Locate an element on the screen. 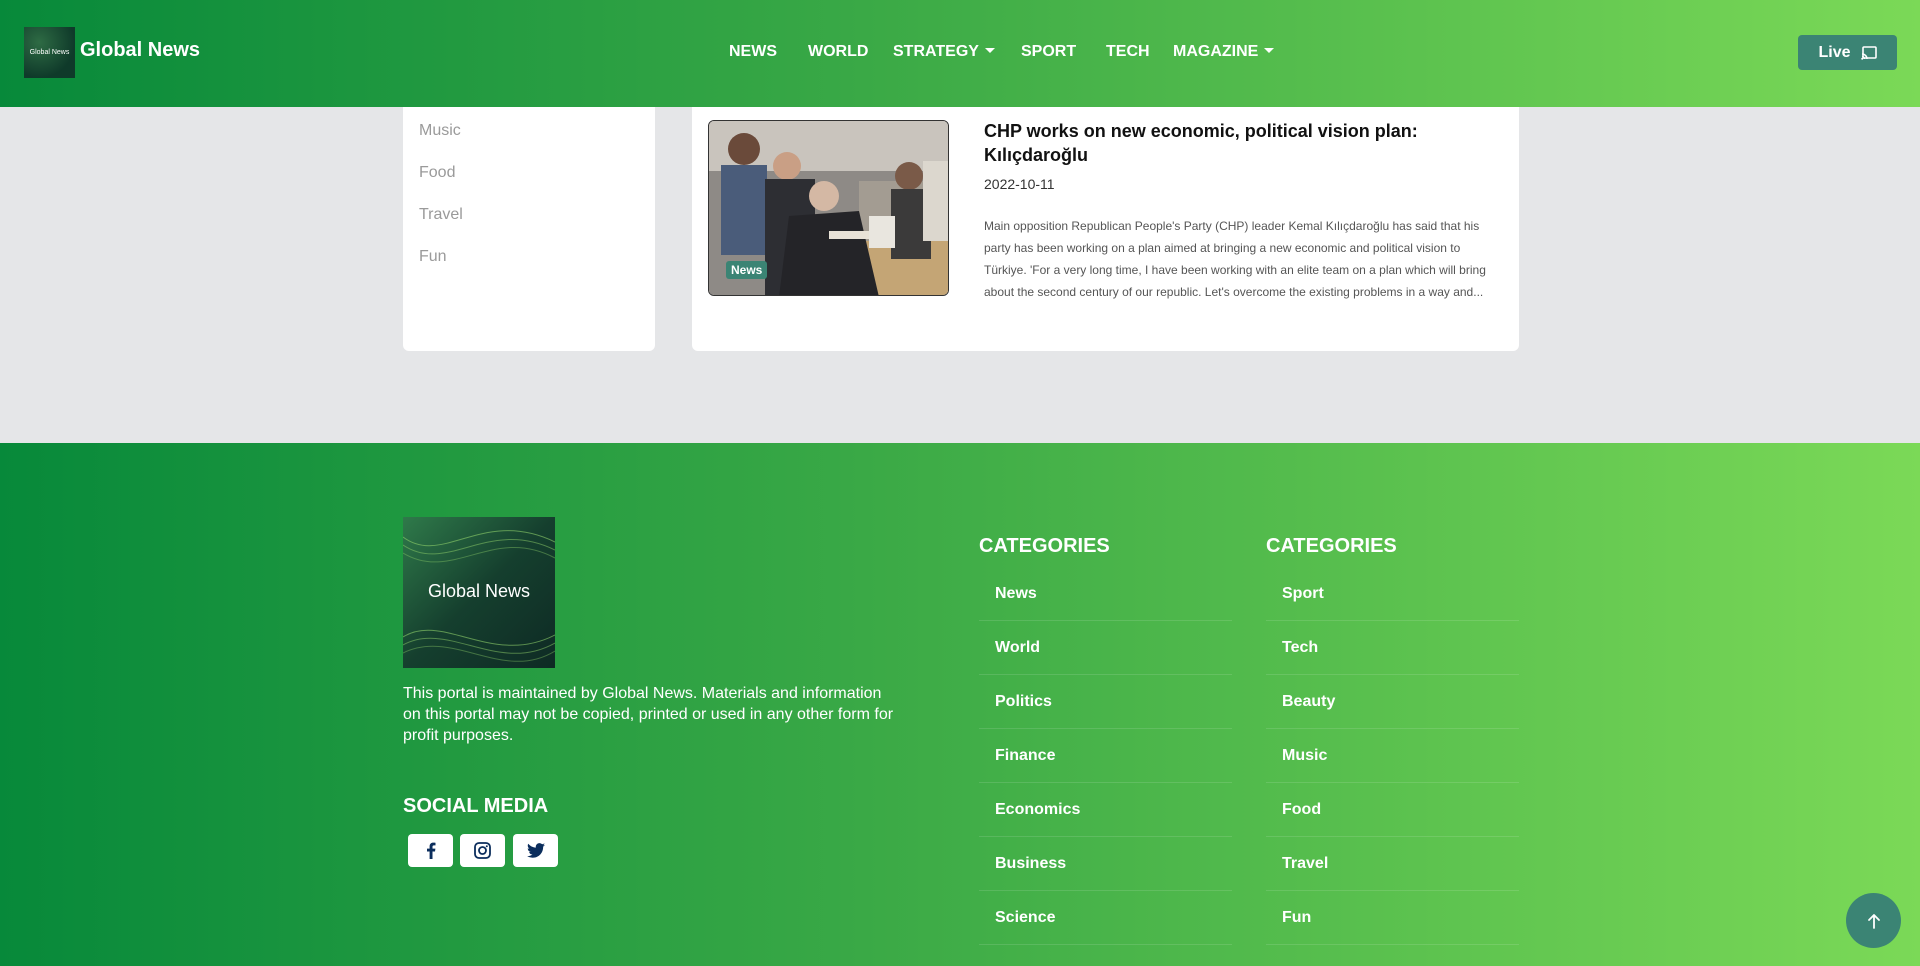 Image resolution: width=1920 pixels, height=966 pixels. footer-link-sport: Sport is located at coordinates (1392, 594).